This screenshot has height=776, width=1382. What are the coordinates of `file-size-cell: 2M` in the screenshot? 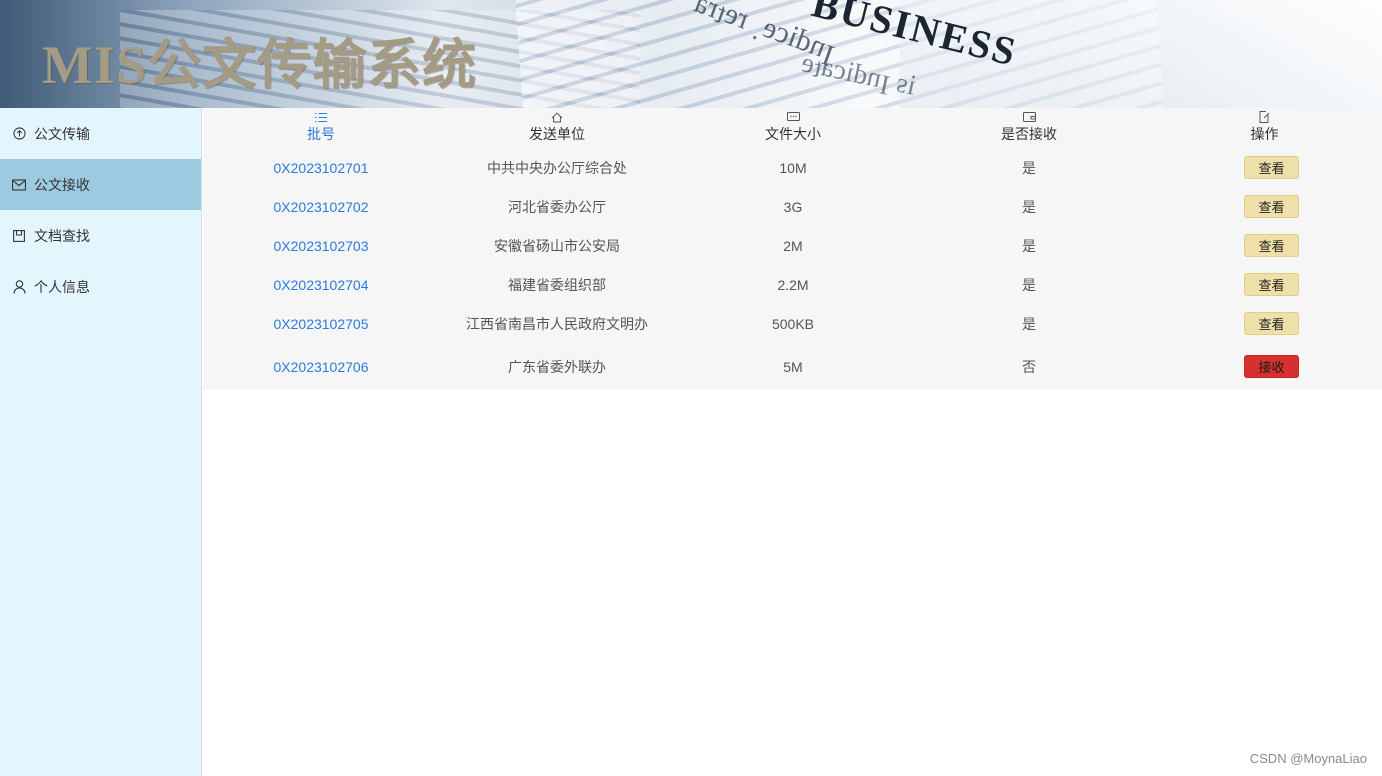 It's located at (793, 245).